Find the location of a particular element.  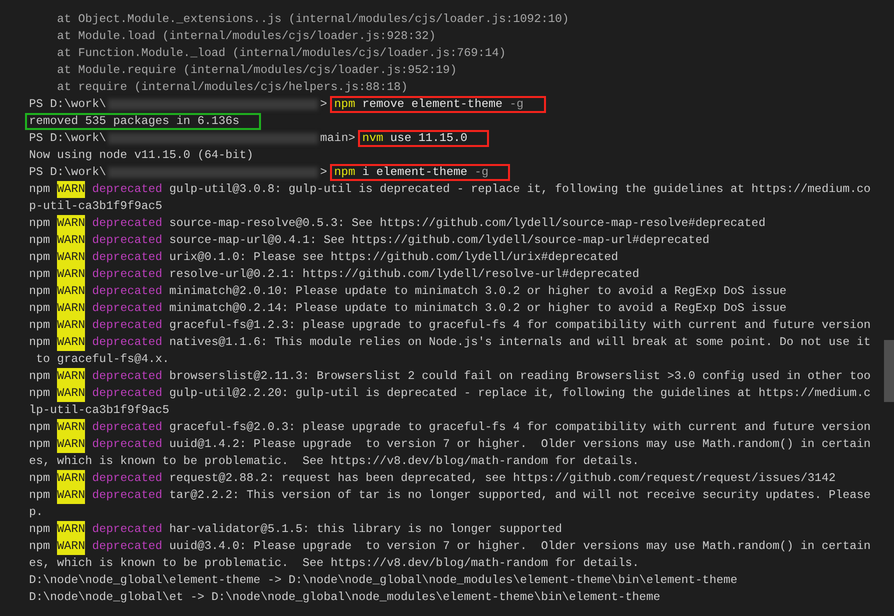

stack-trace-line: at Function.Module._load (internal/modules/cjs/loader.js:769:14) is located at coordinates (281, 53).